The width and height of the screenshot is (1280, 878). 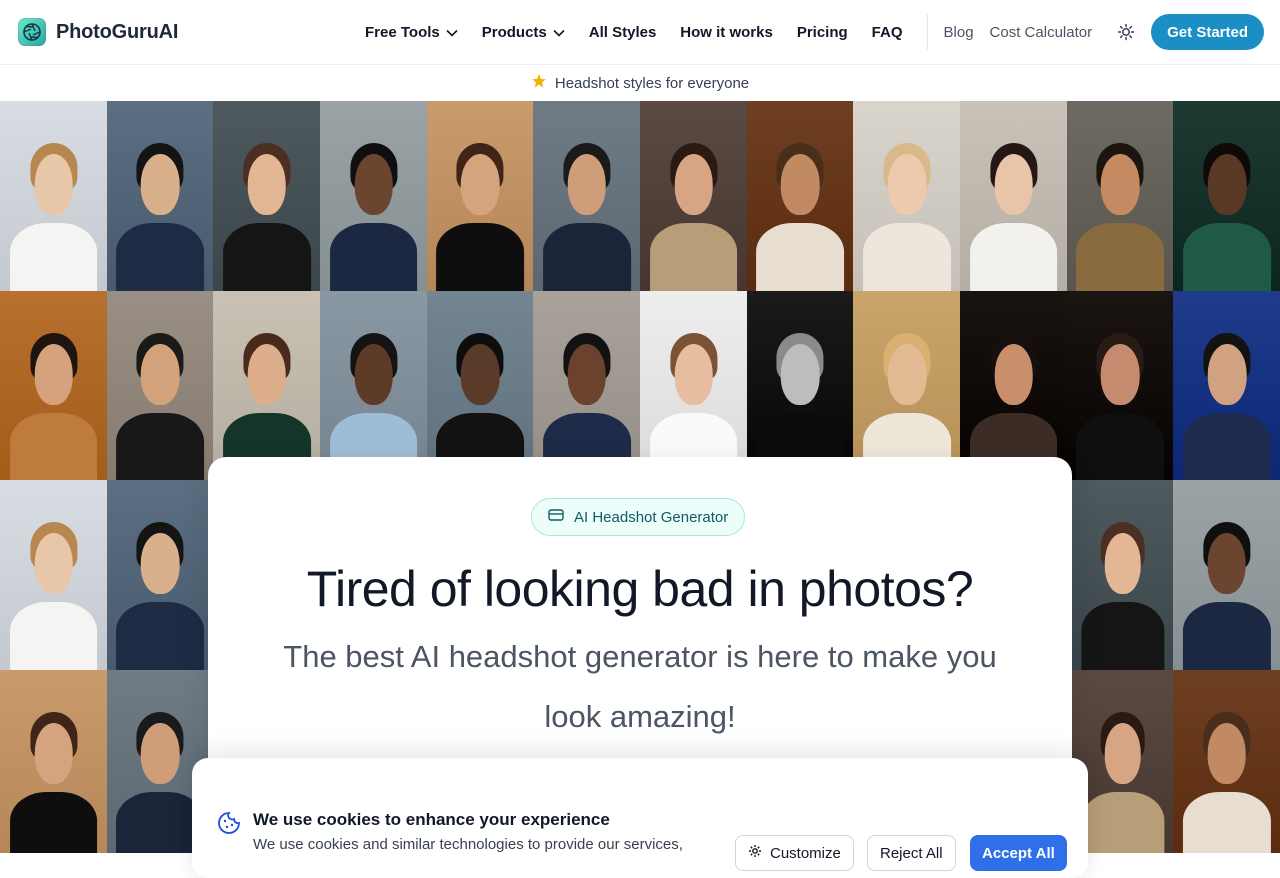 What do you see at coordinates (640, 589) in the screenshot?
I see `hero-title: Tired of looking bad in photos?` at bounding box center [640, 589].